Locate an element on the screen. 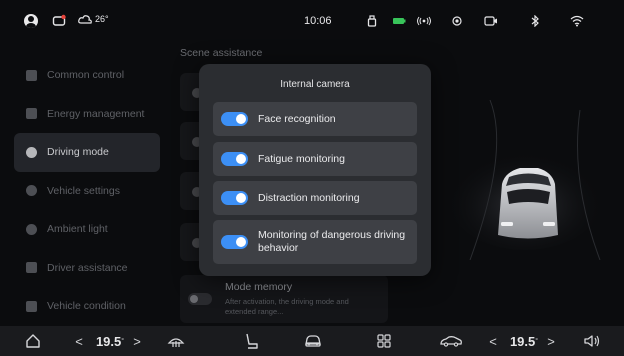  option-label: Monitoring of dangerous driving behavior is located at coordinates (332, 241).